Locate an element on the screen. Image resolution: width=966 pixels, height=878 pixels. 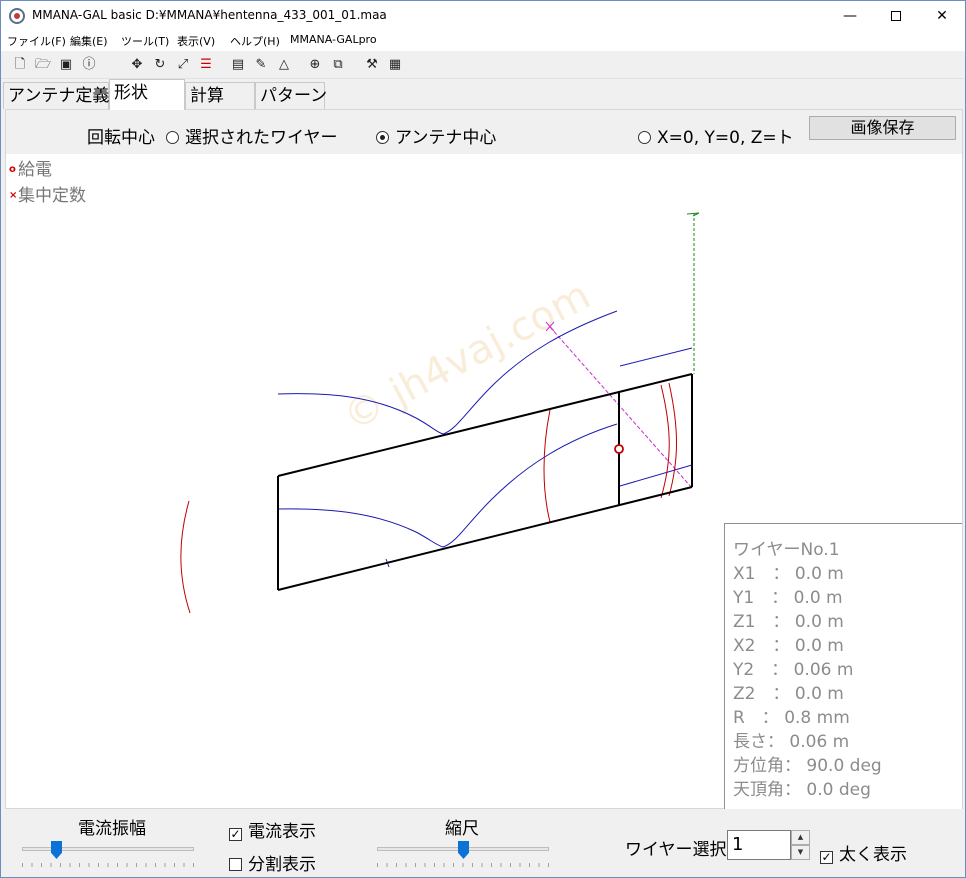
wire-top is located at coordinates (485, 425).